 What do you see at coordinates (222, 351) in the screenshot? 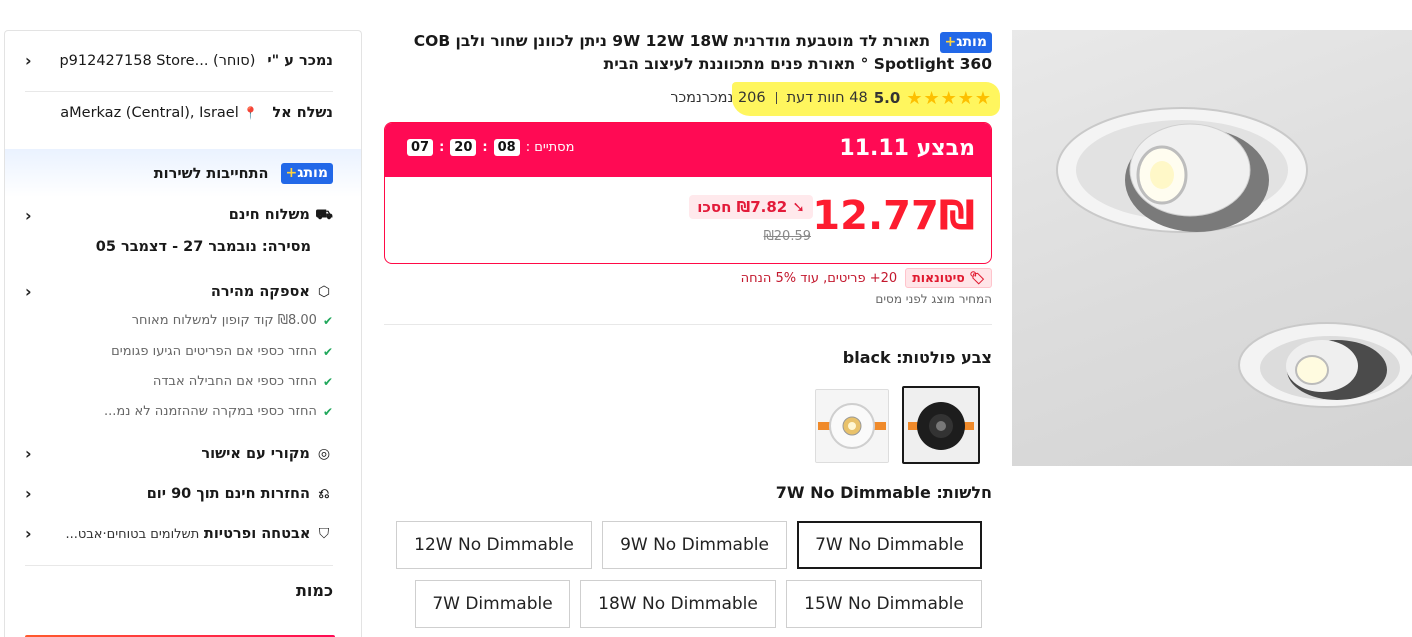
I see `fast-item: ✔ החזר כספי אם הפריטים הגיעו פגומים` at bounding box center [222, 351].